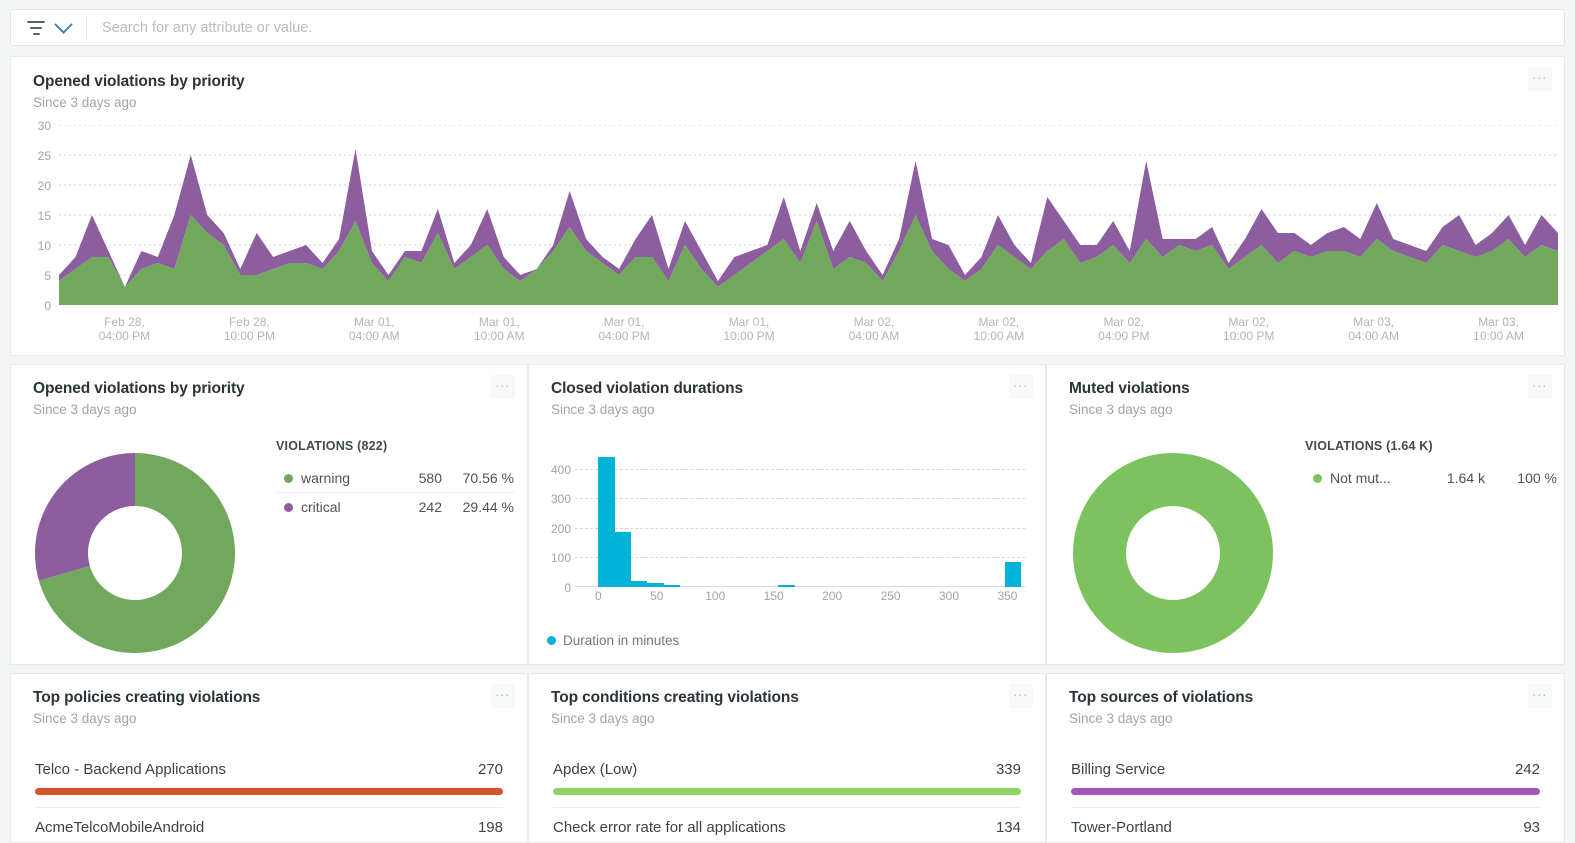 This screenshot has height=843, width=1575. Describe the element at coordinates (647, 388) in the screenshot. I see `panel-title: Closed violation durations` at that location.